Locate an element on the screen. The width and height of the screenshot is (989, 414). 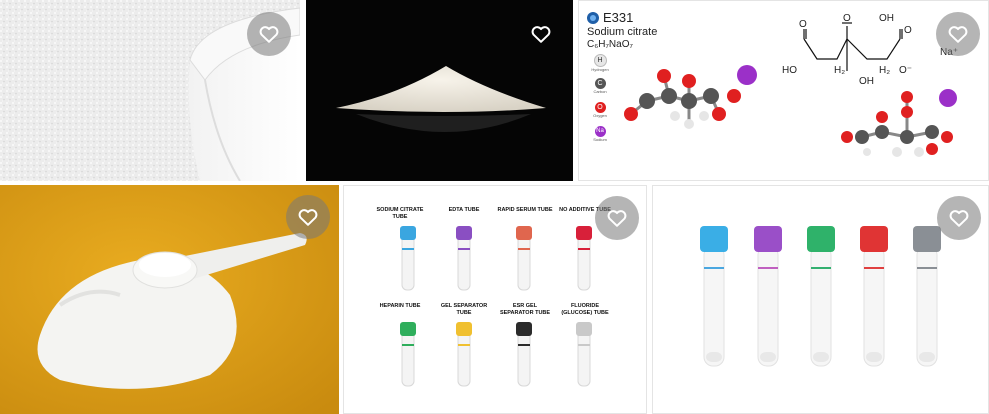
legend-label: Carbon is located at coordinates (600, 91).